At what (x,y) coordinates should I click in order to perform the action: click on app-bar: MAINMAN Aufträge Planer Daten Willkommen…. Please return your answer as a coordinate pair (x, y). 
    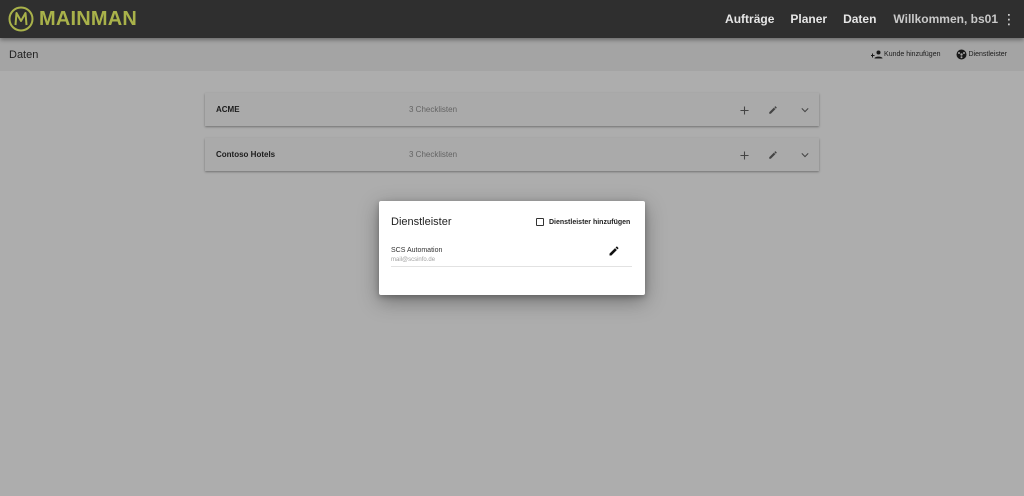
    Looking at the image, I should click on (512, 19).